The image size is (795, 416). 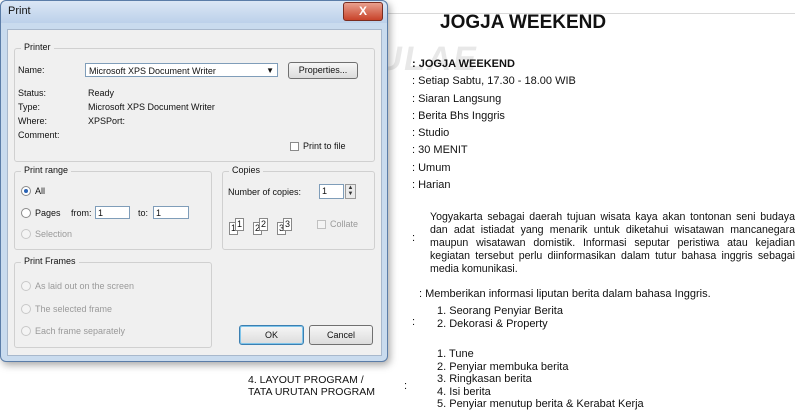 What do you see at coordinates (39, 135) in the screenshot?
I see `comment-label: Comment:` at bounding box center [39, 135].